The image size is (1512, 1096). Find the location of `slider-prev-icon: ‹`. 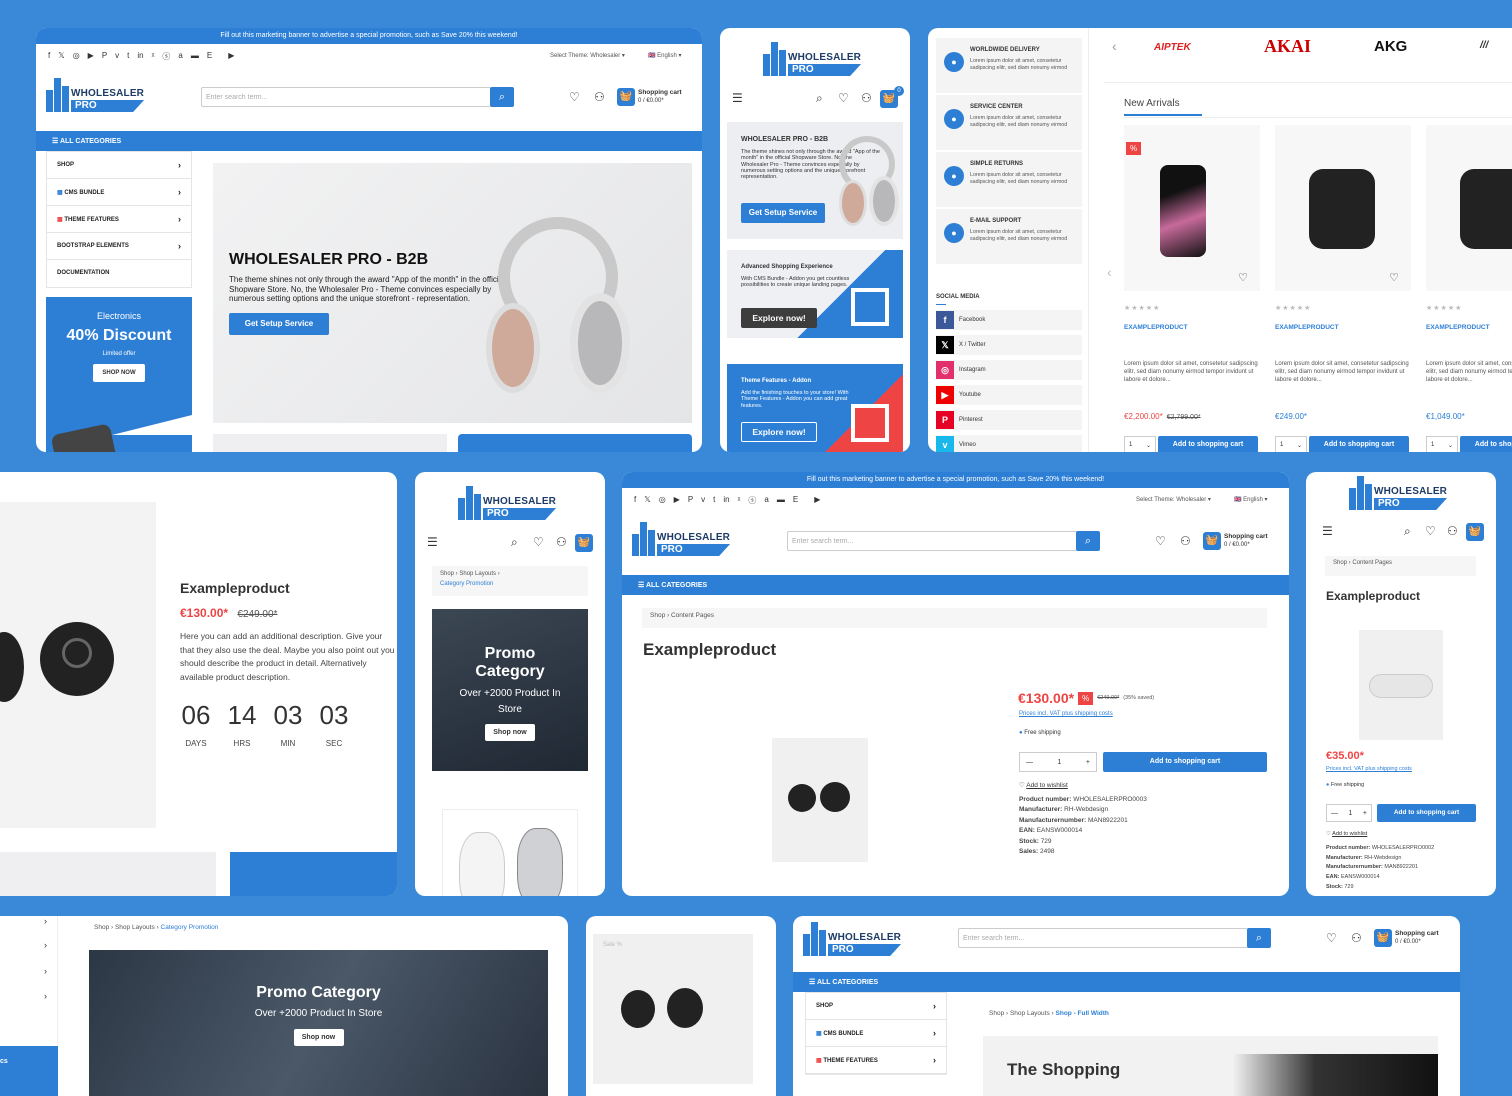

slider-prev-icon: ‹ is located at coordinates (1109, 272).